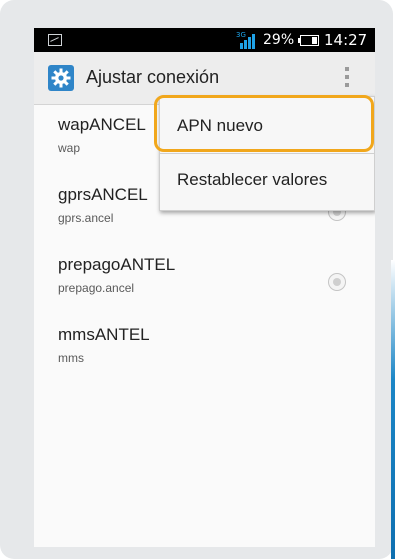 This screenshot has width=399, height=559. I want to click on edge-accent, so click(393, 409).